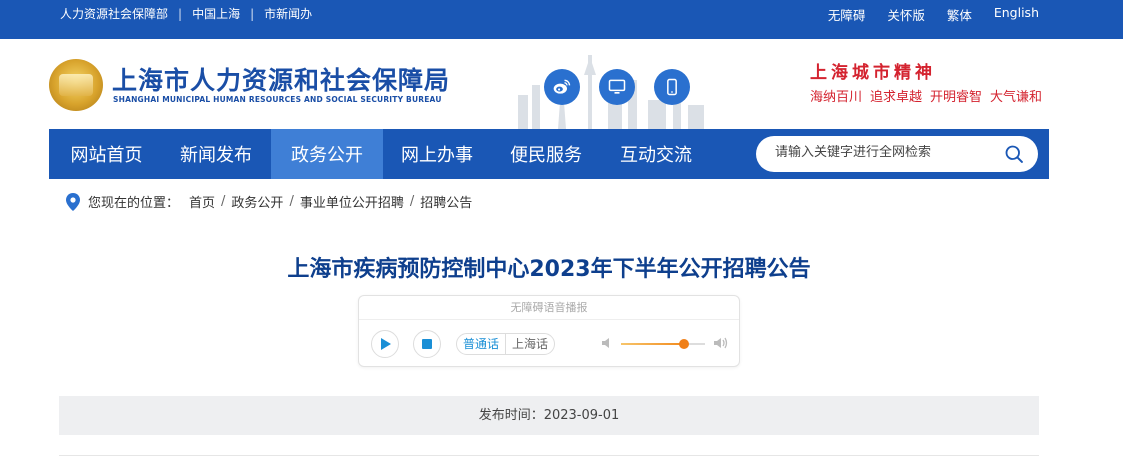 This screenshot has height=475, width=1123. I want to click on stop-icon, so click(427, 344).